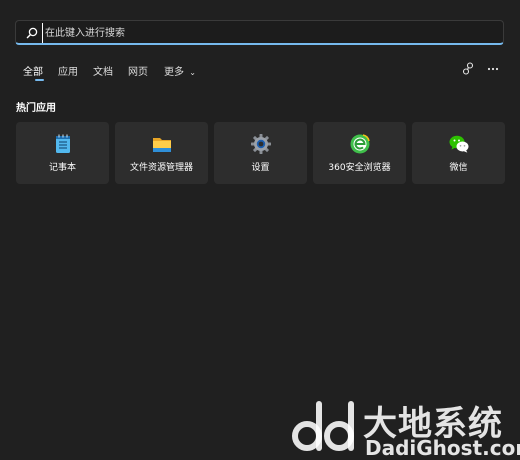 Image resolution: width=520 pixels, height=460 pixels. I want to click on app-tile-wechat: 微信, so click(458, 153).